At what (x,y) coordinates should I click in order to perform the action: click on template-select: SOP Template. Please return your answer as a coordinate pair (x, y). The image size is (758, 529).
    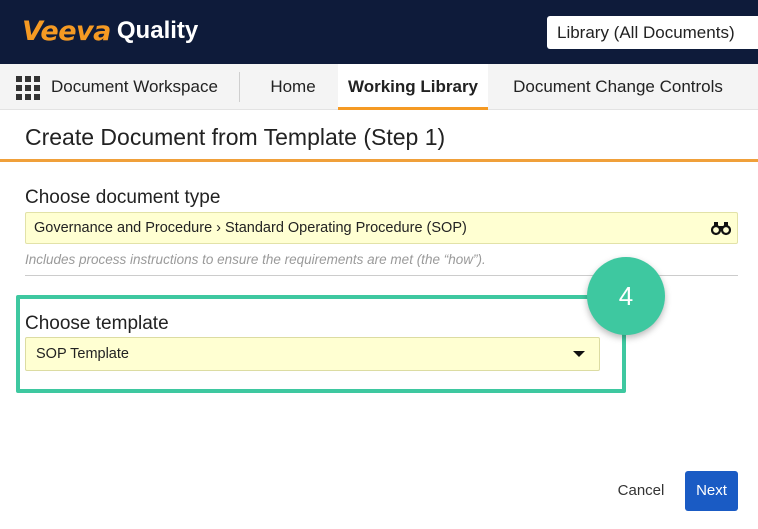
    Looking at the image, I should click on (312, 354).